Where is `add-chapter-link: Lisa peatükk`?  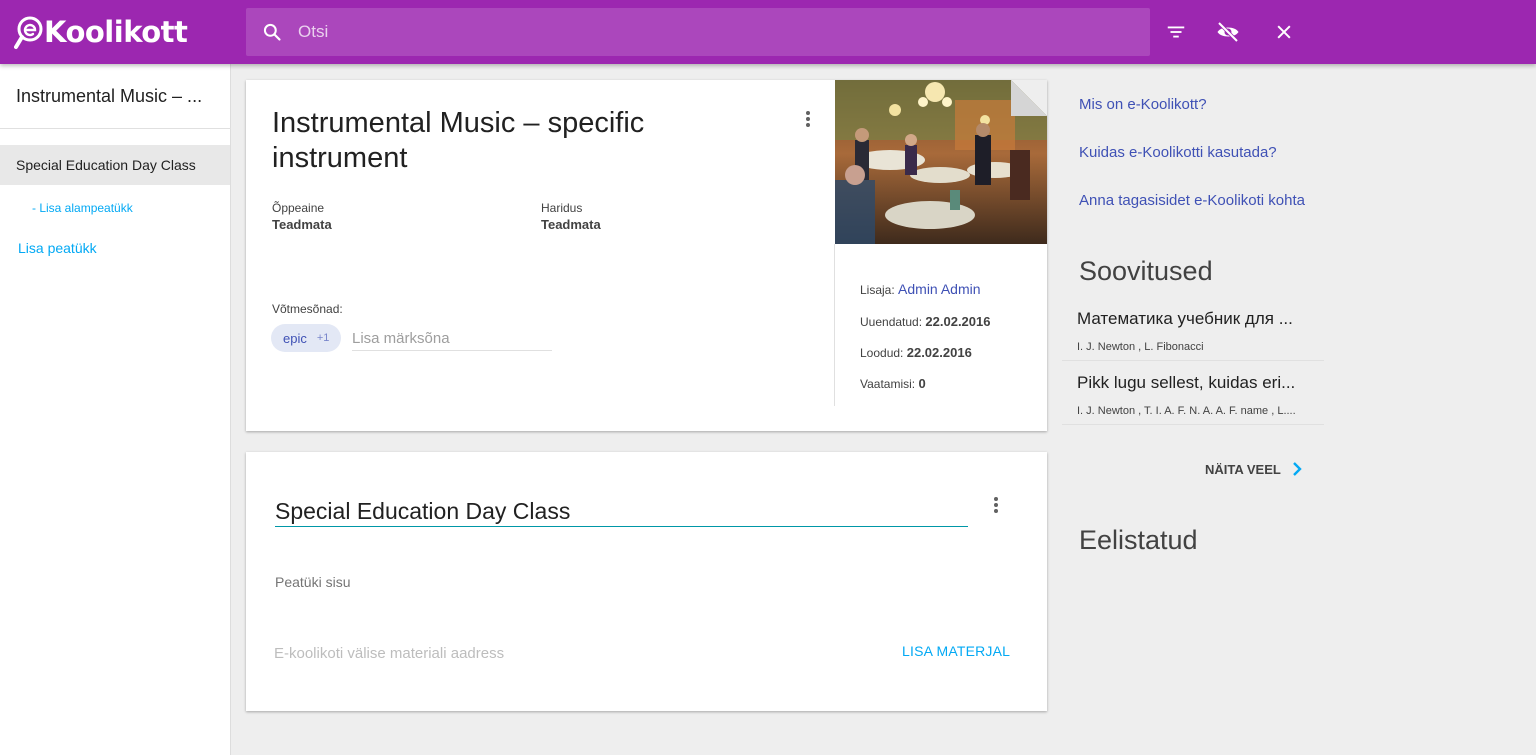
add-chapter-link: Lisa peatükk is located at coordinates (57, 248).